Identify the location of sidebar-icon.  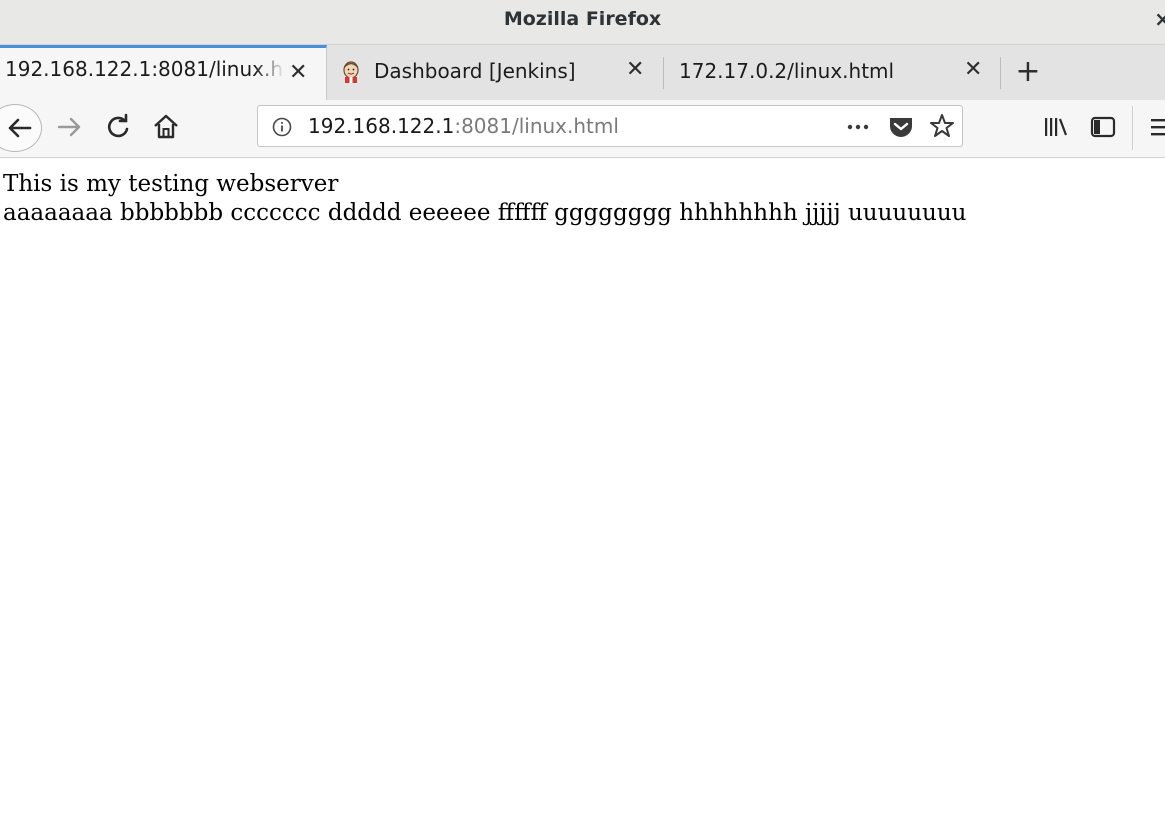
(1103, 127).